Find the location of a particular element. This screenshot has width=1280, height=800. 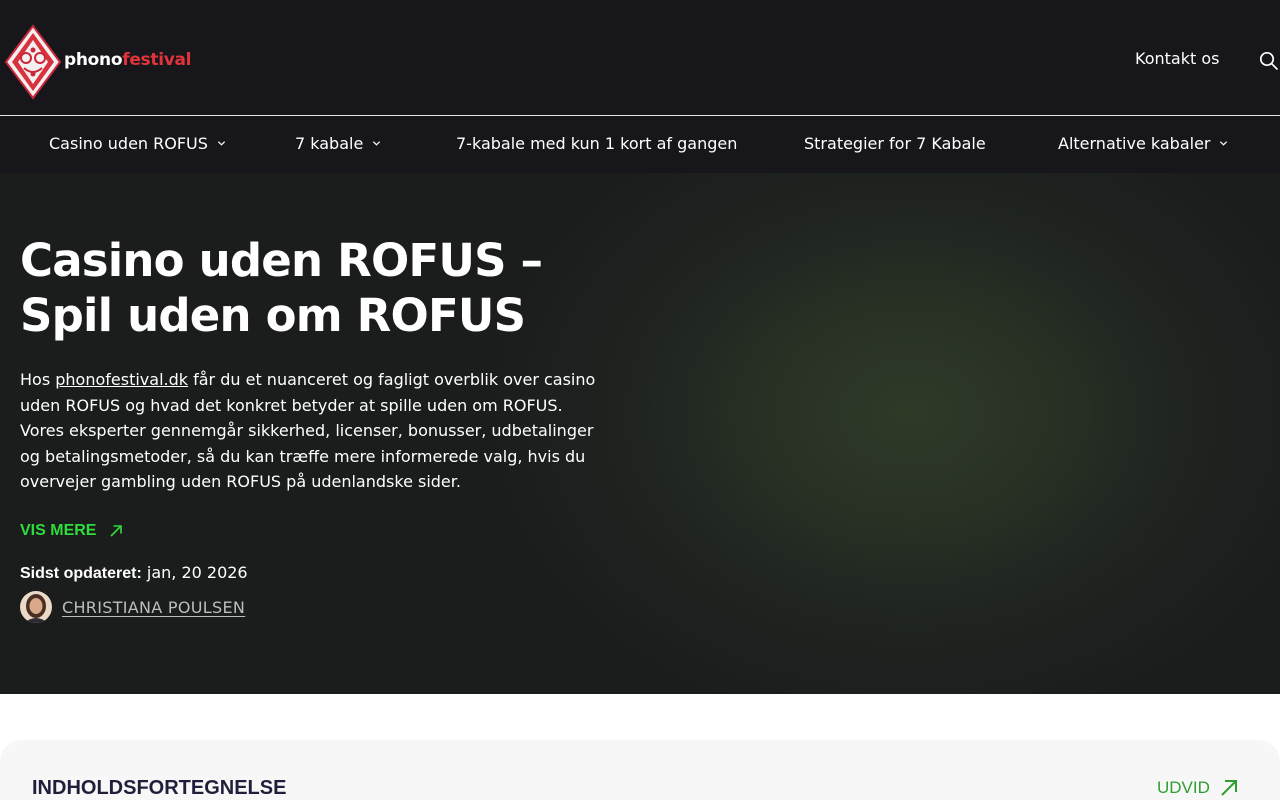

search-icon is located at coordinates (1269, 61).